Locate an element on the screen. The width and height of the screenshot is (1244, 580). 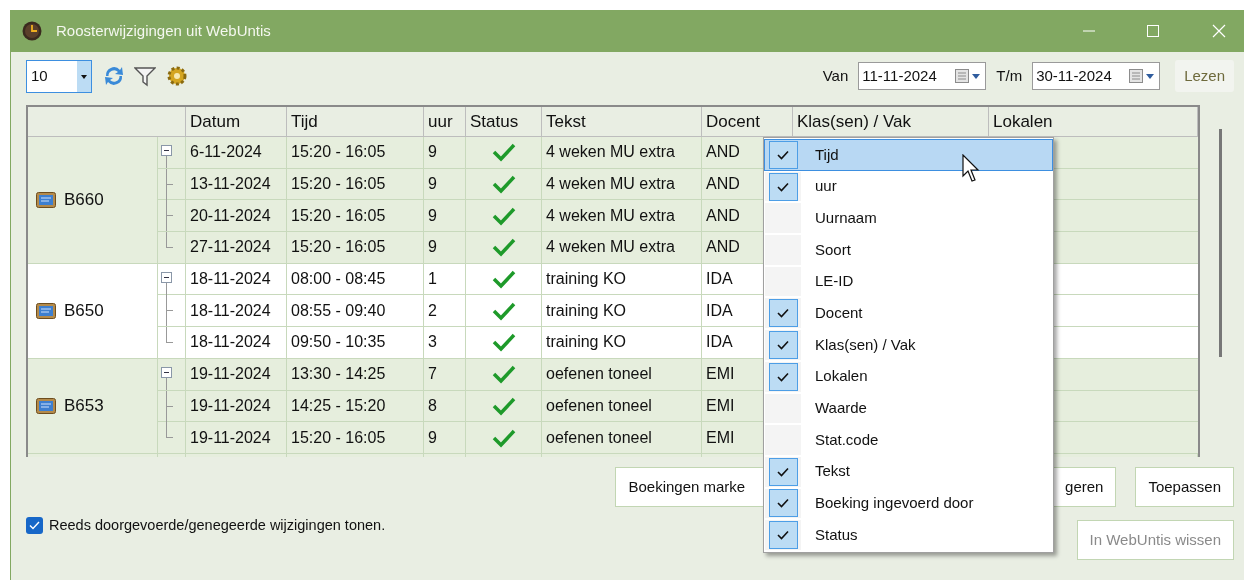
hour-cell: 2 is located at coordinates (445, 311).